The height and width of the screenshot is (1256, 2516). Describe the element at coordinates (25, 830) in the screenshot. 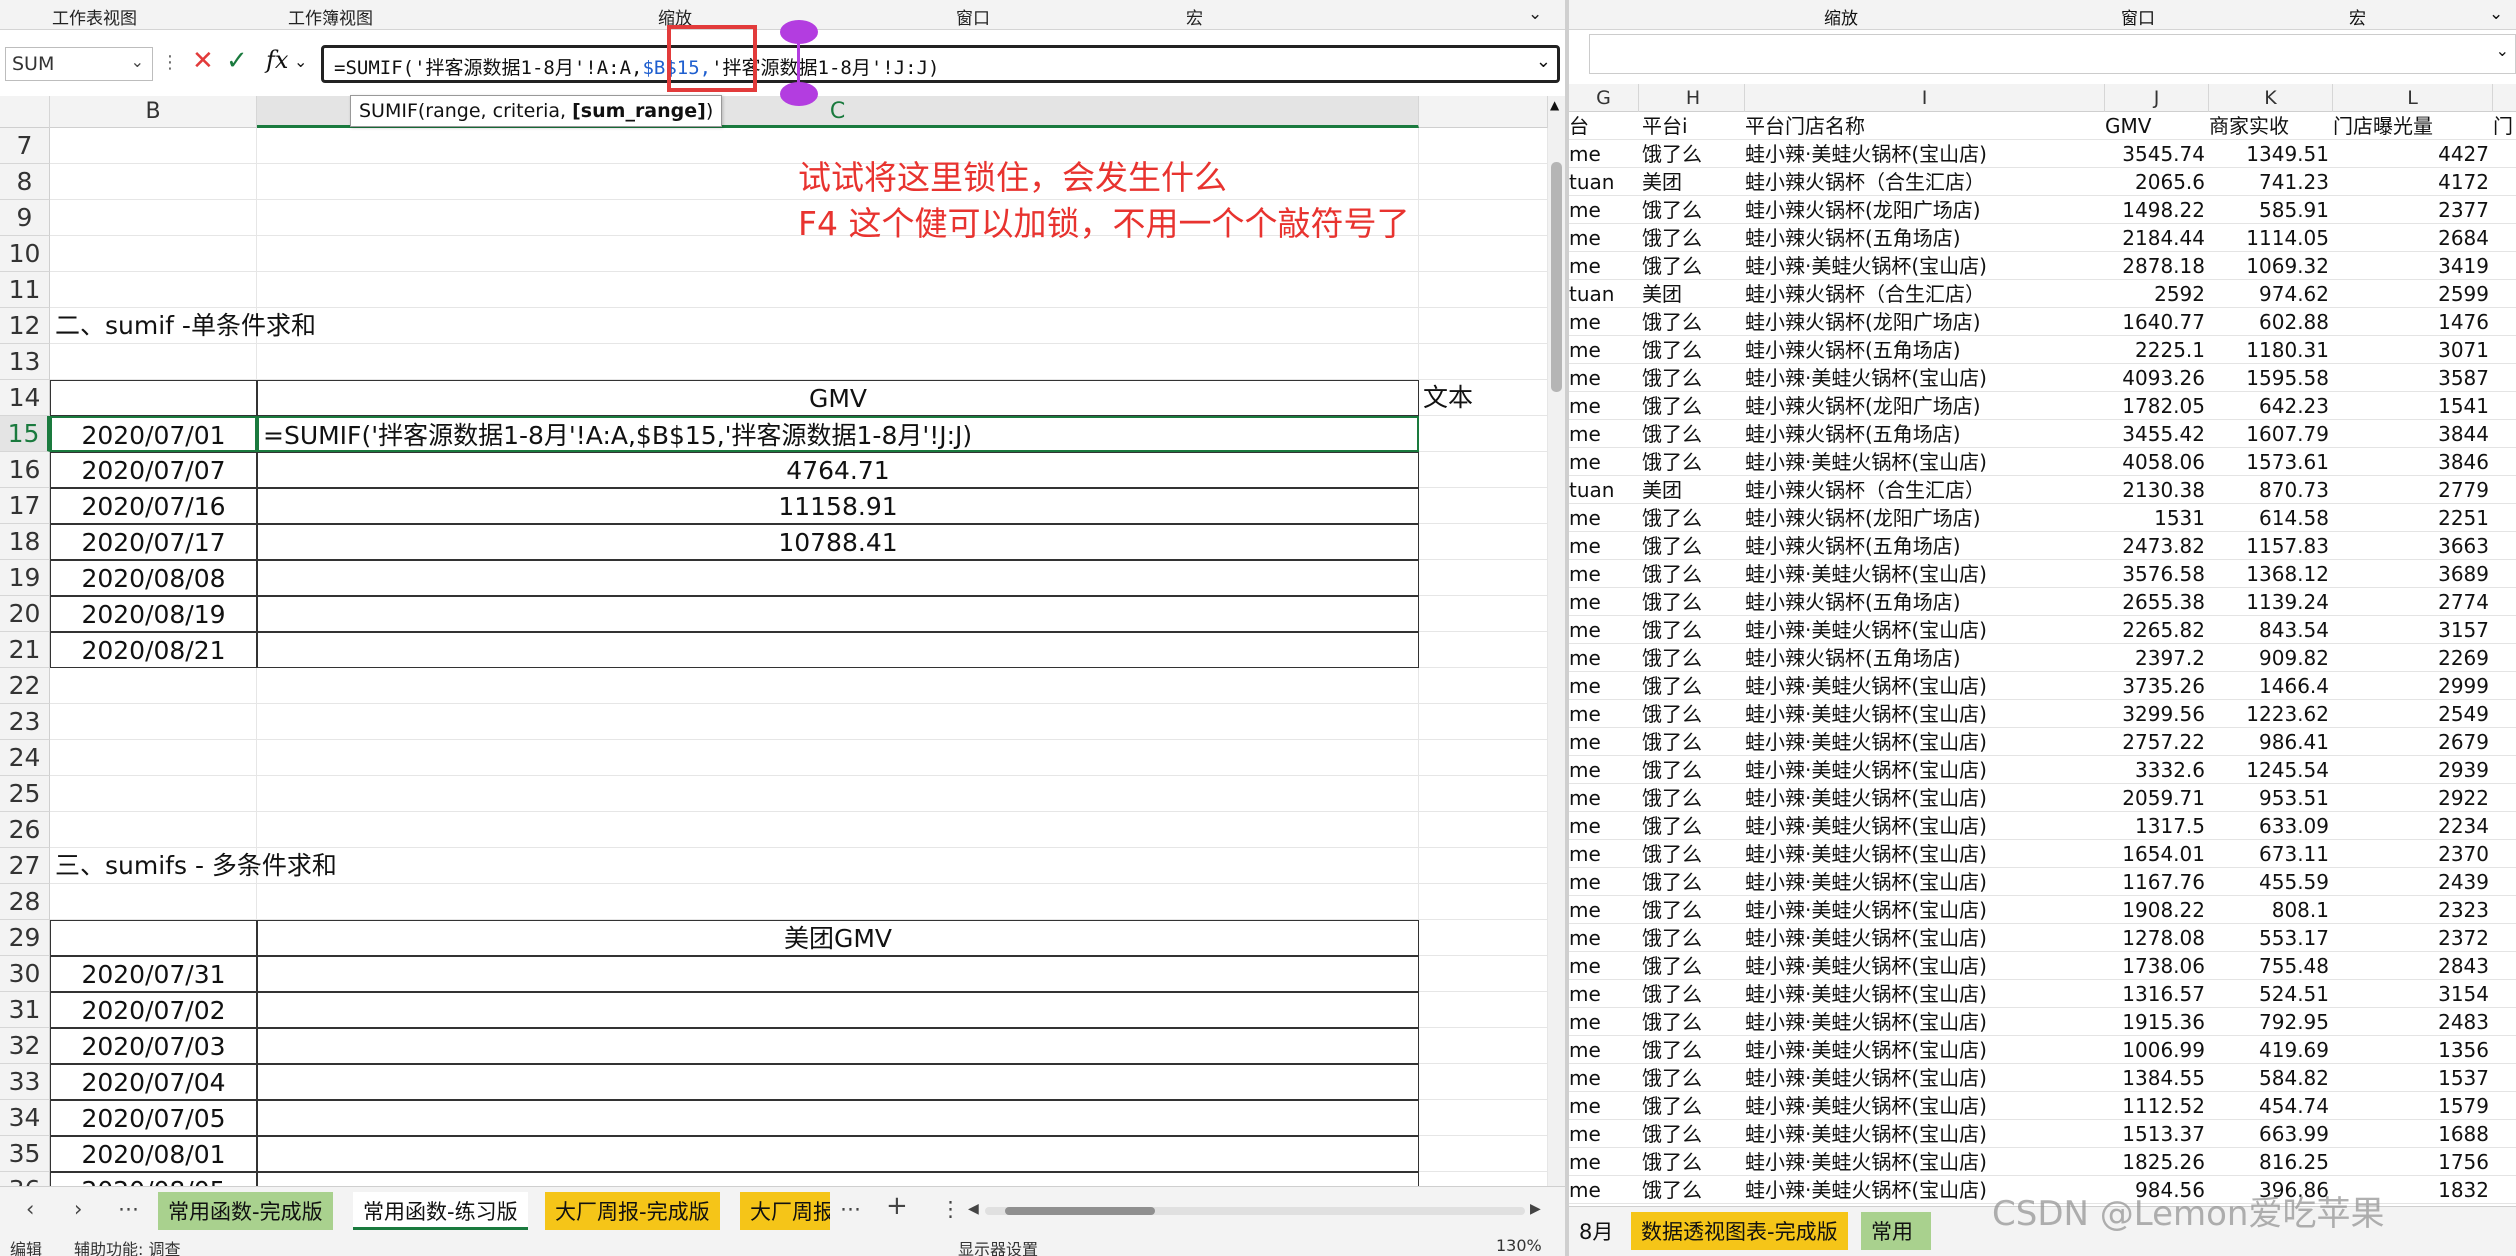

I see `row-header: 26` at that location.